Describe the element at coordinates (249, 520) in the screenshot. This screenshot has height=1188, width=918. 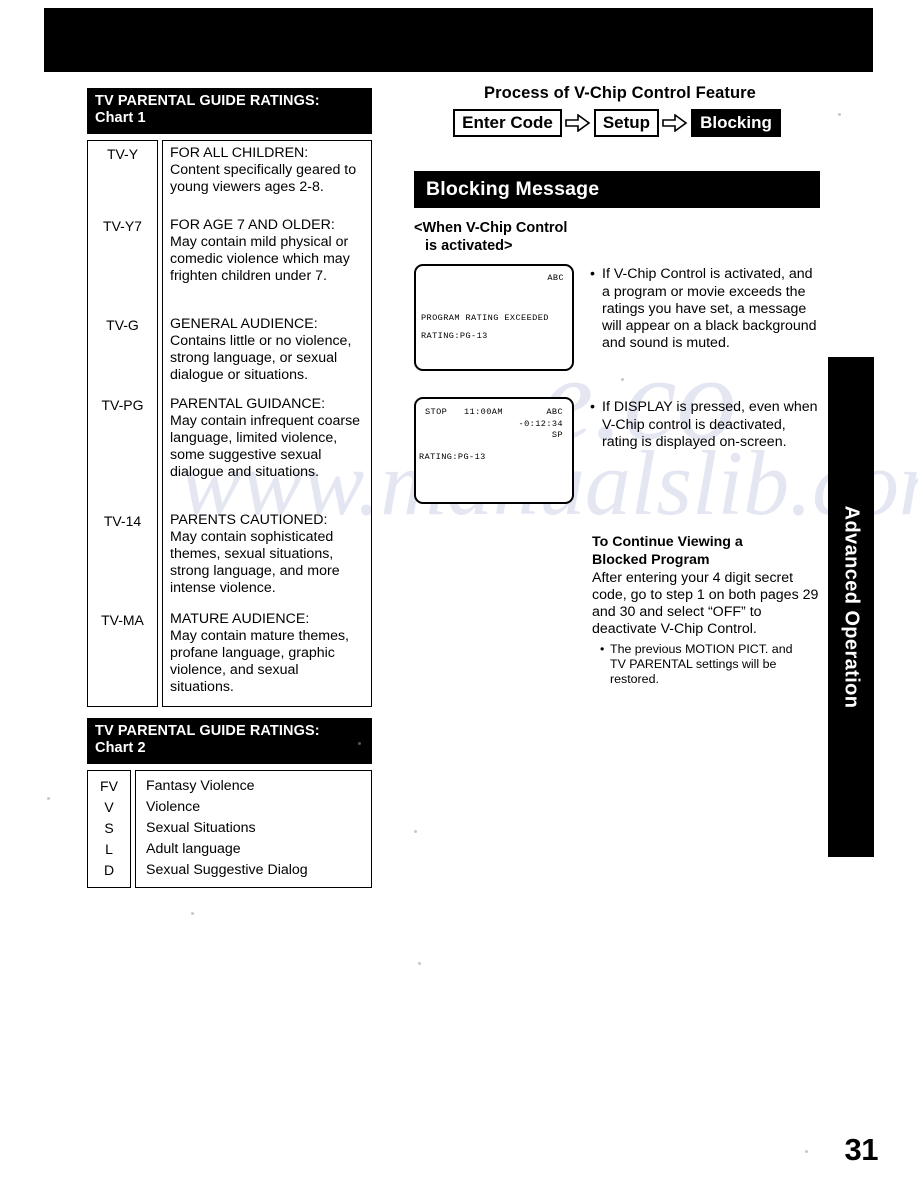
I see `rating-heading: PARENTS CAUTIONED:` at that location.